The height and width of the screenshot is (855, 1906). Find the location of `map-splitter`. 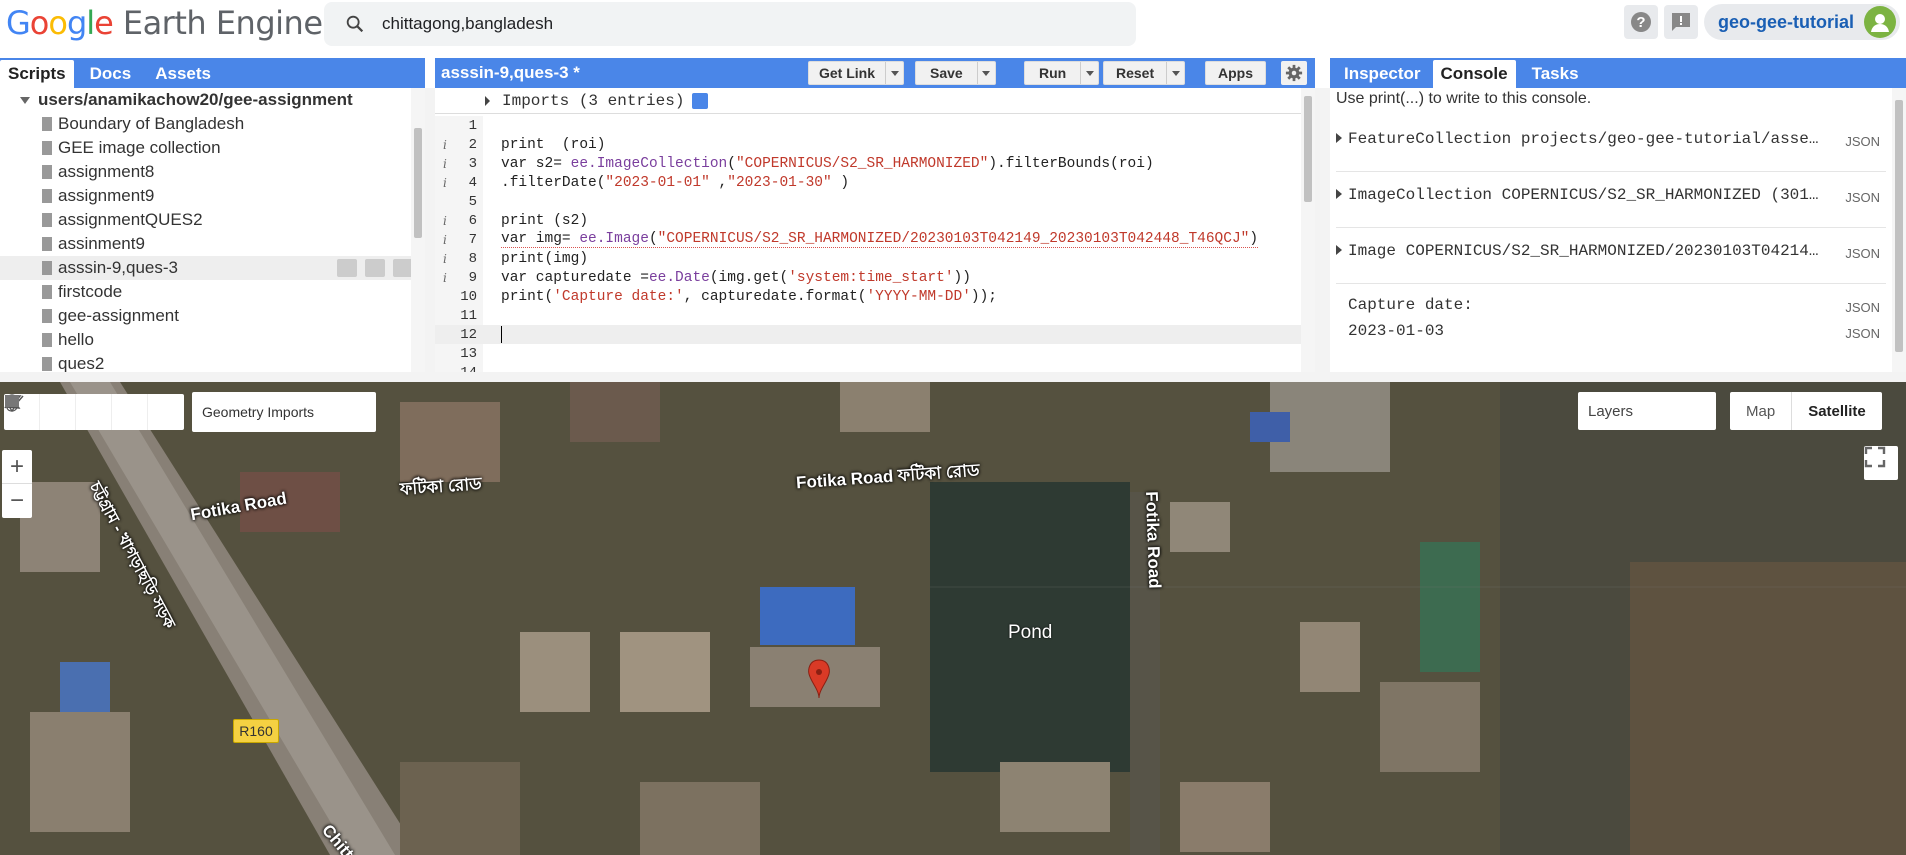

map-splitter is located at coordinates (953, 377).